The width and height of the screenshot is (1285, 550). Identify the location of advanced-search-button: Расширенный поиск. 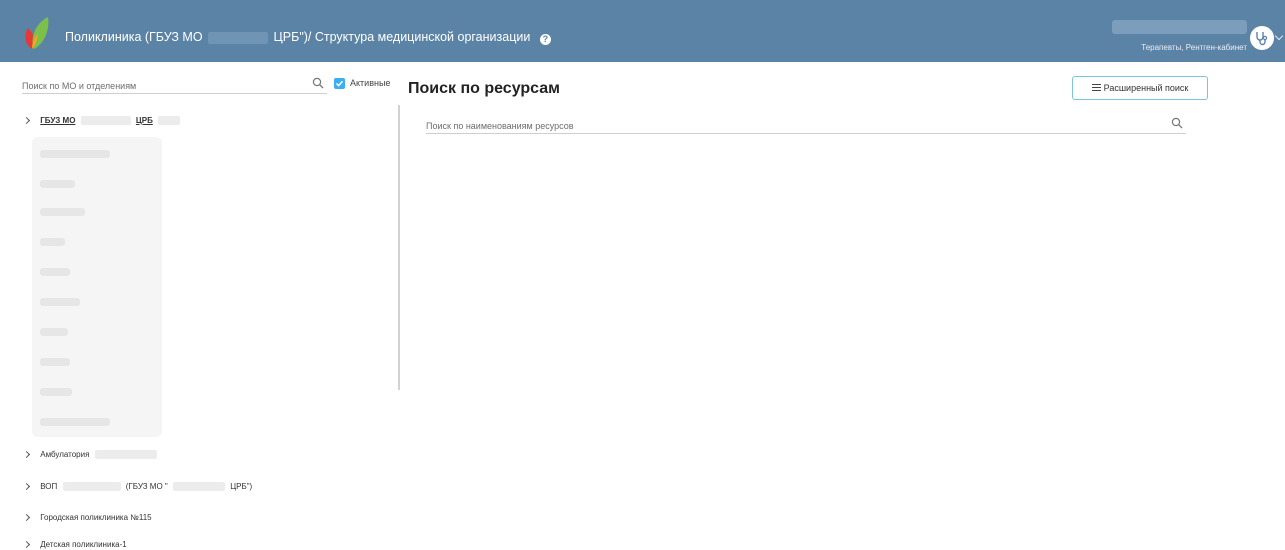
(1140, 88).